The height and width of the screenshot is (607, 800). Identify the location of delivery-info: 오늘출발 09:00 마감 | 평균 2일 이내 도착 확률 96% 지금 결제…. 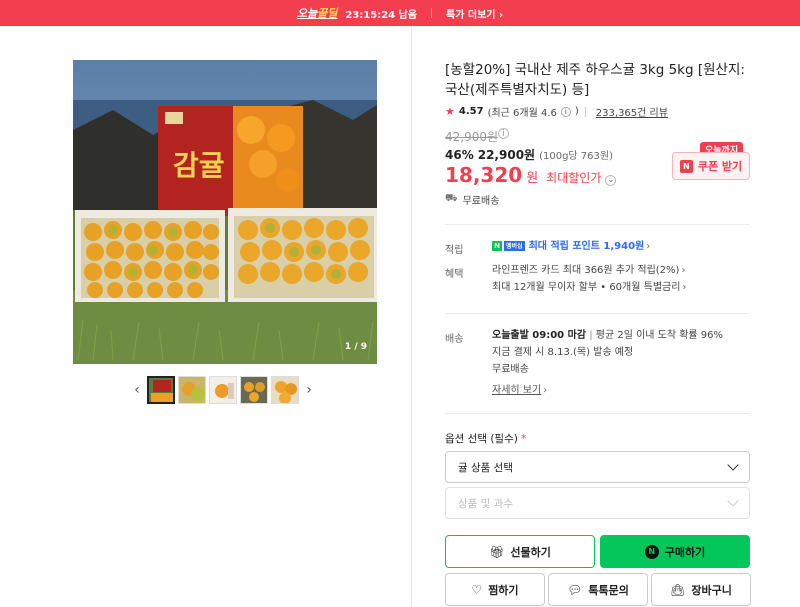
(607, 363).